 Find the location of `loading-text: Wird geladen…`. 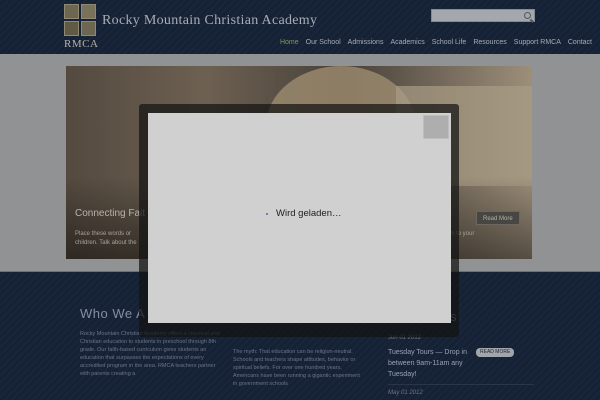

loading-text: Wird geladen… is located at coordinates (309, 213).